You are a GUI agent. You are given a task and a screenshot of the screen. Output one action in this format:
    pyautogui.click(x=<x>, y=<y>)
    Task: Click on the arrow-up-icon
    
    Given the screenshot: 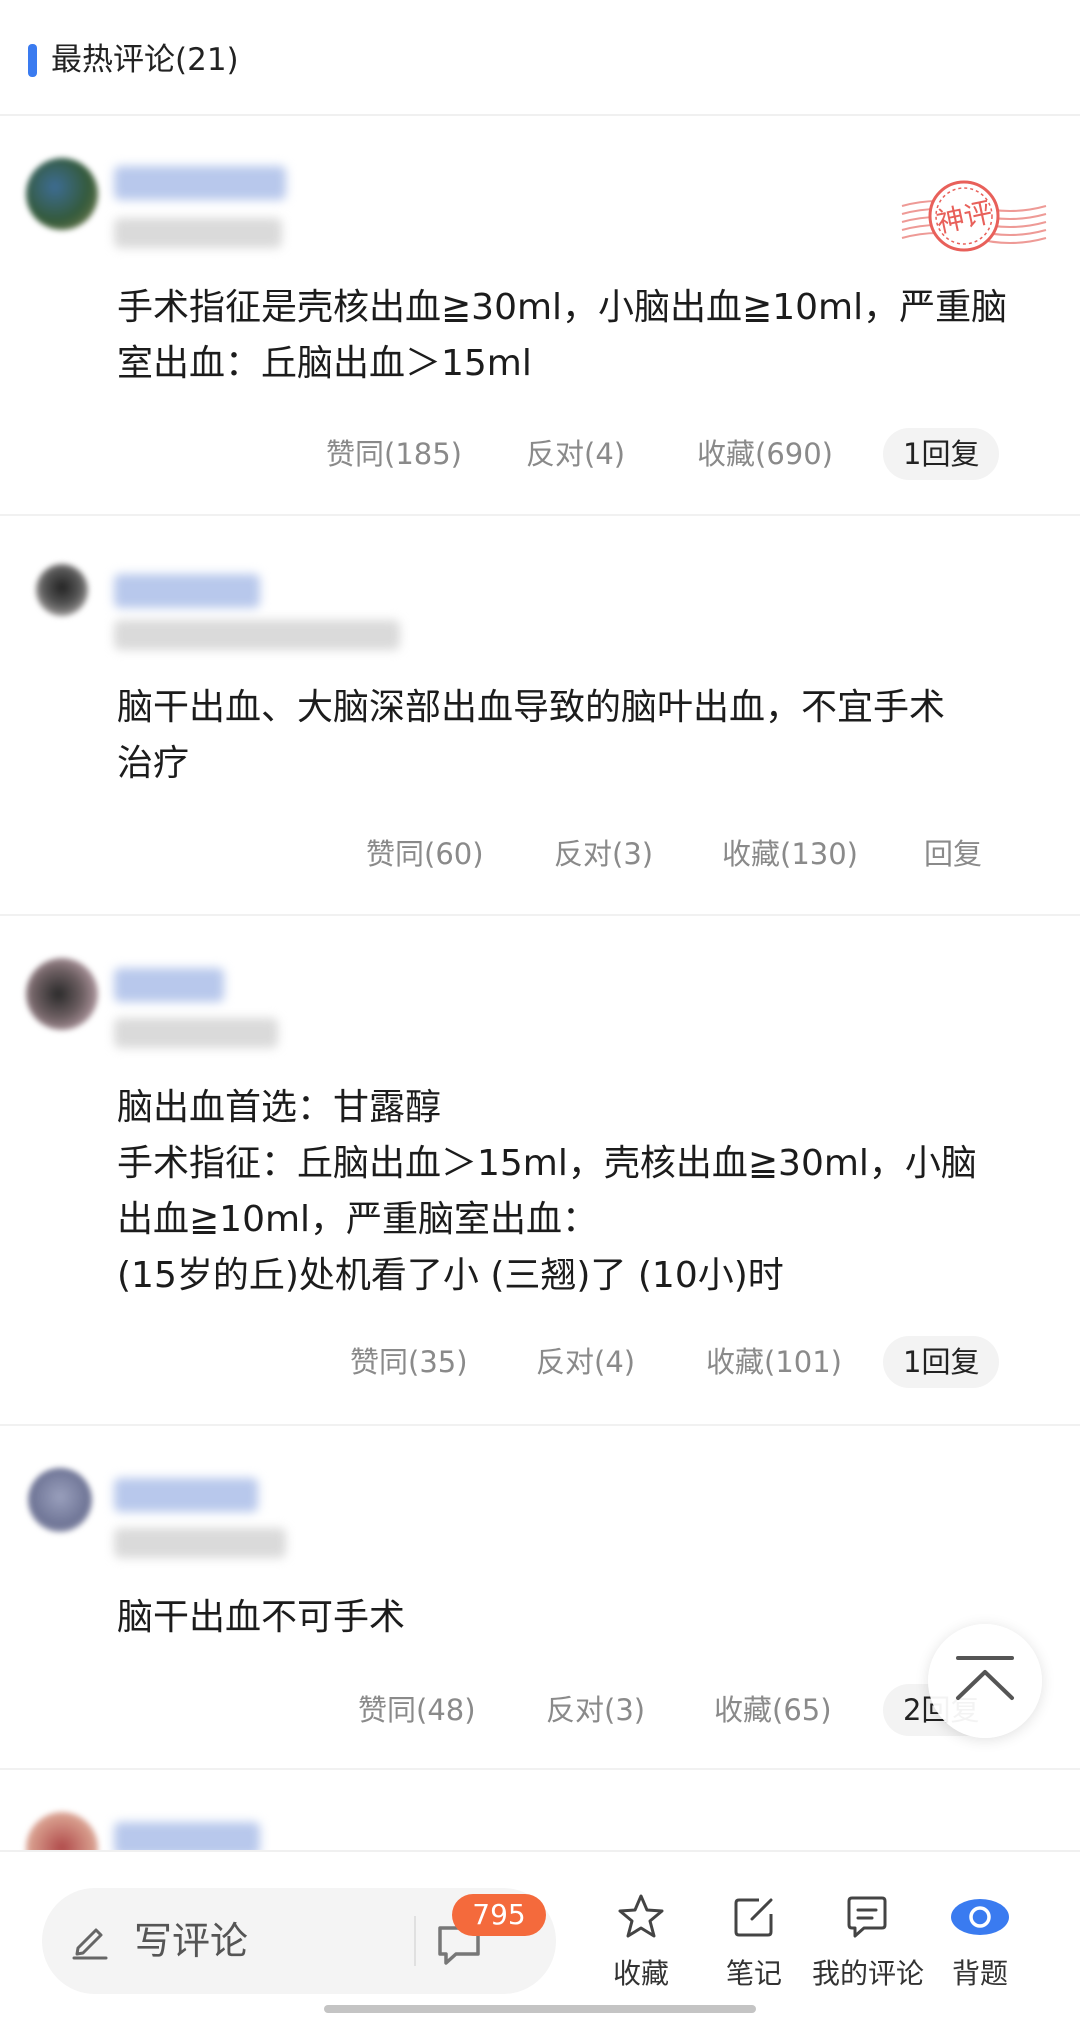 What is the action you would take?
    pyautogui.click(x=985, y=1678)
    